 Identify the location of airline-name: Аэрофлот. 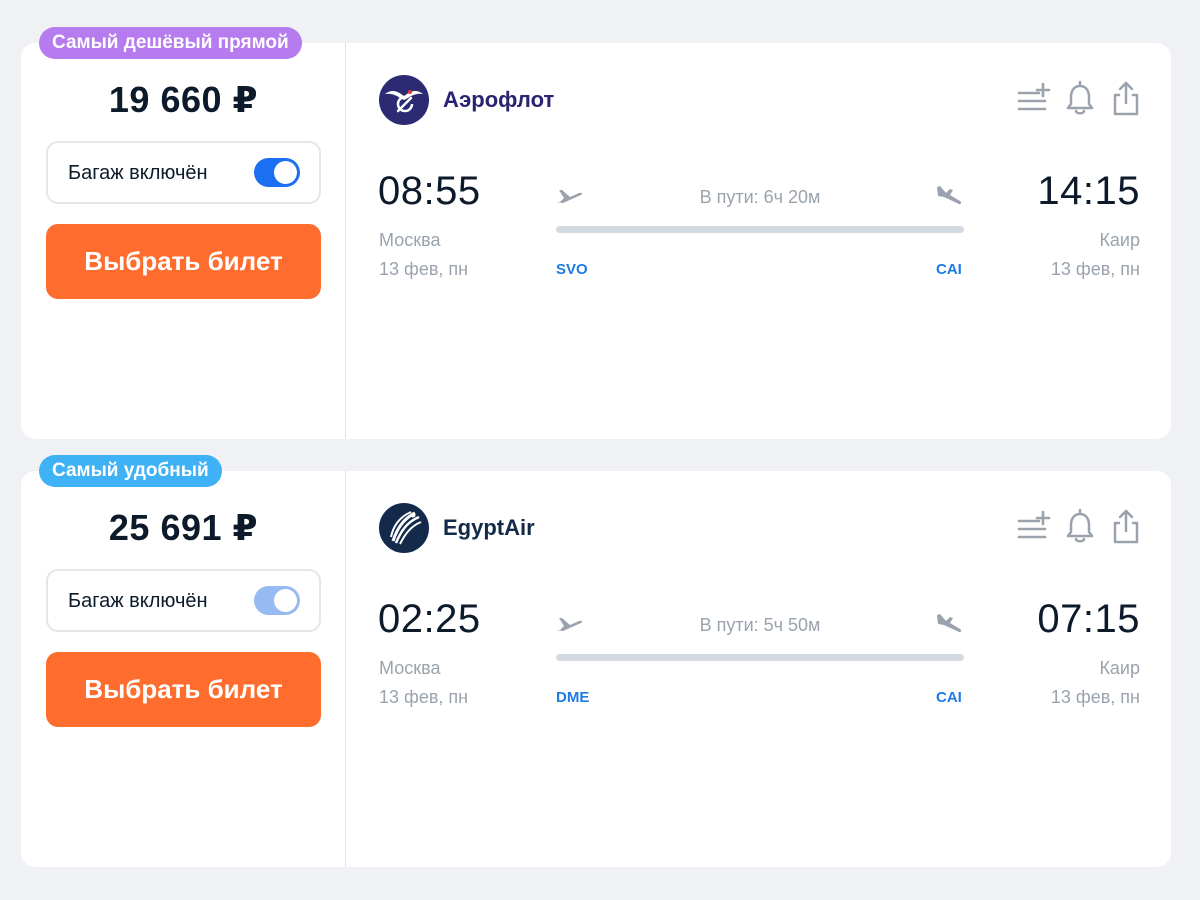
(499, 99).